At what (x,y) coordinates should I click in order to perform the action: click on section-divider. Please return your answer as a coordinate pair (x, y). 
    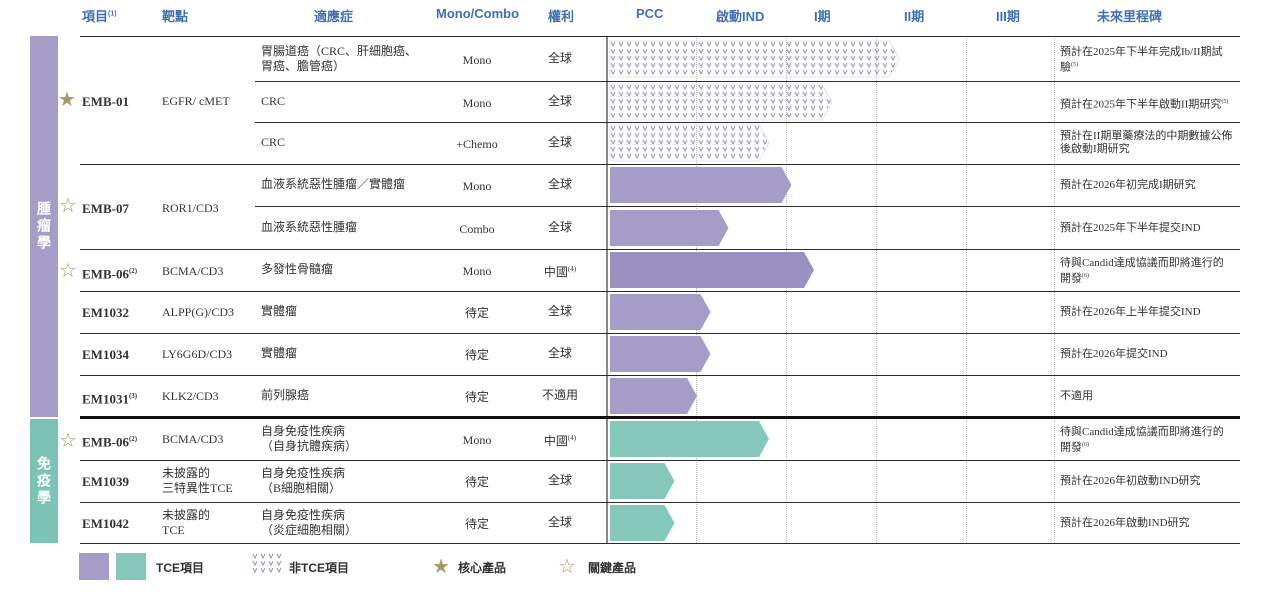
    Looking at the image, I should click on (660, 417).